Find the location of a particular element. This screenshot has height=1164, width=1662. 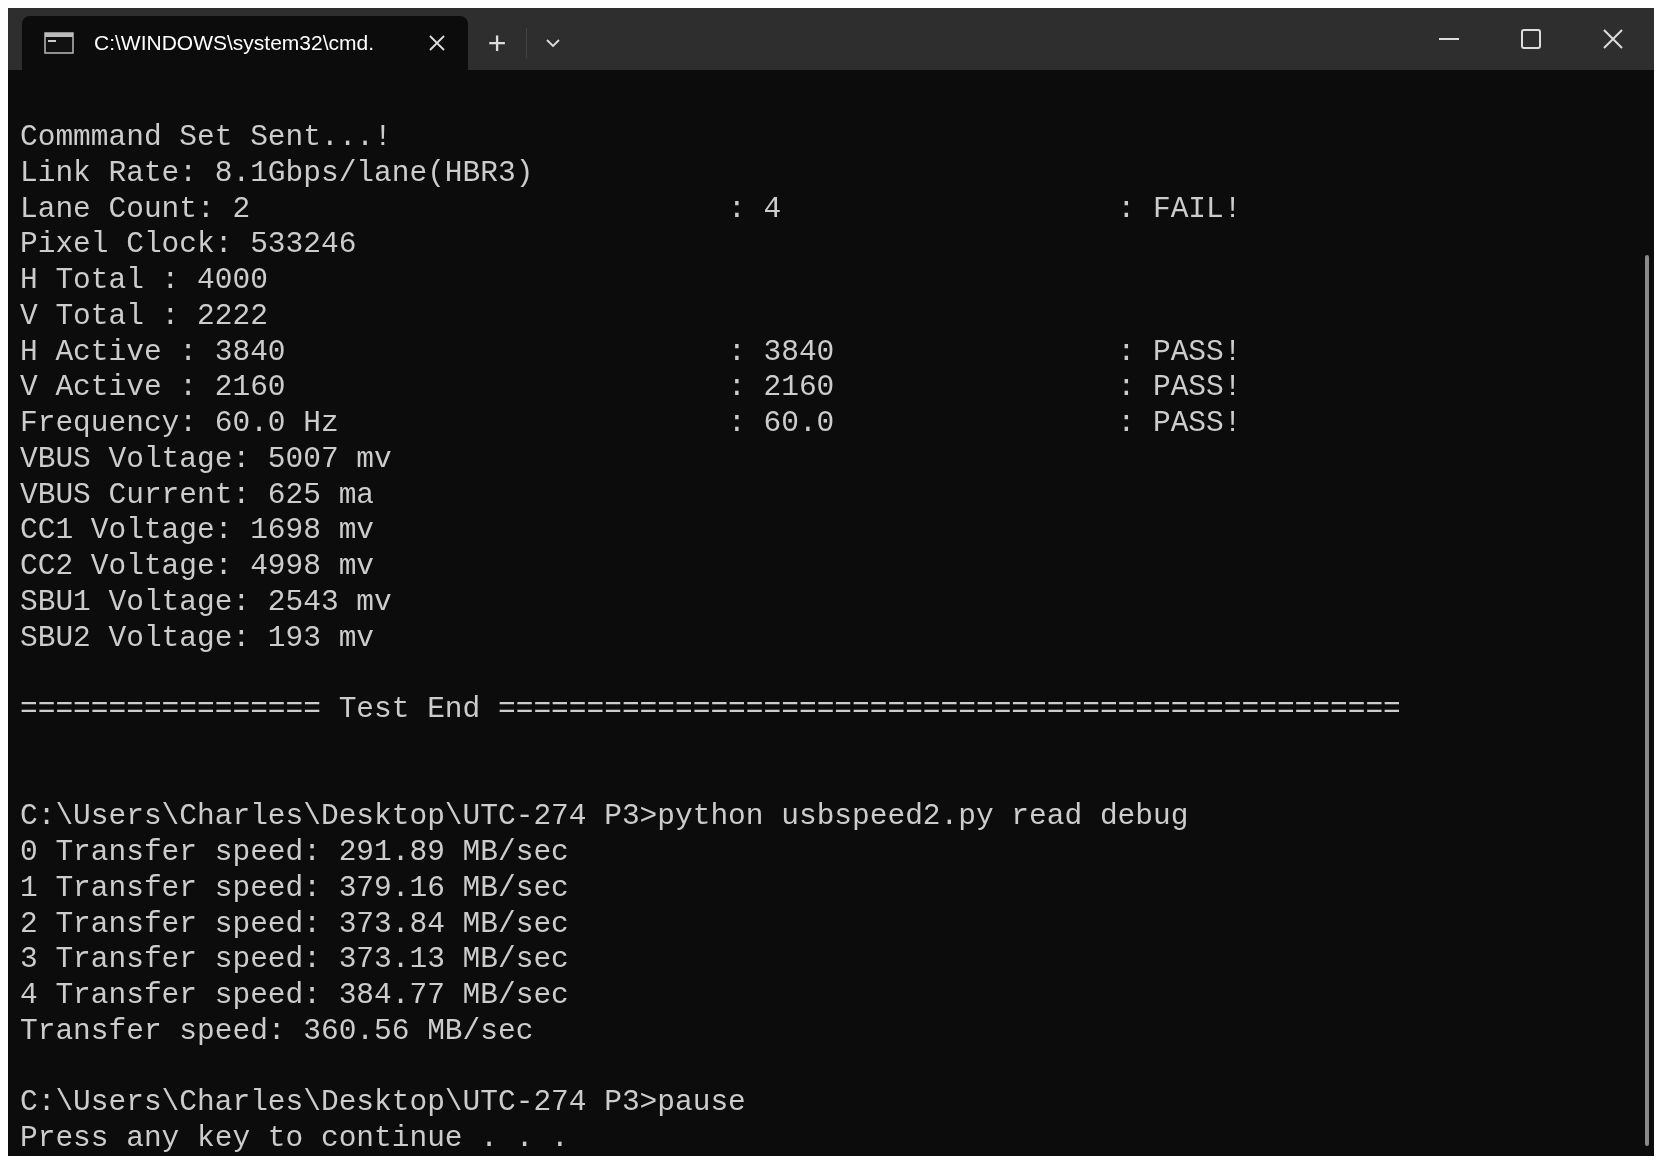

console-line: Press any key to continue . . . is located at coordinates (294, 1138).